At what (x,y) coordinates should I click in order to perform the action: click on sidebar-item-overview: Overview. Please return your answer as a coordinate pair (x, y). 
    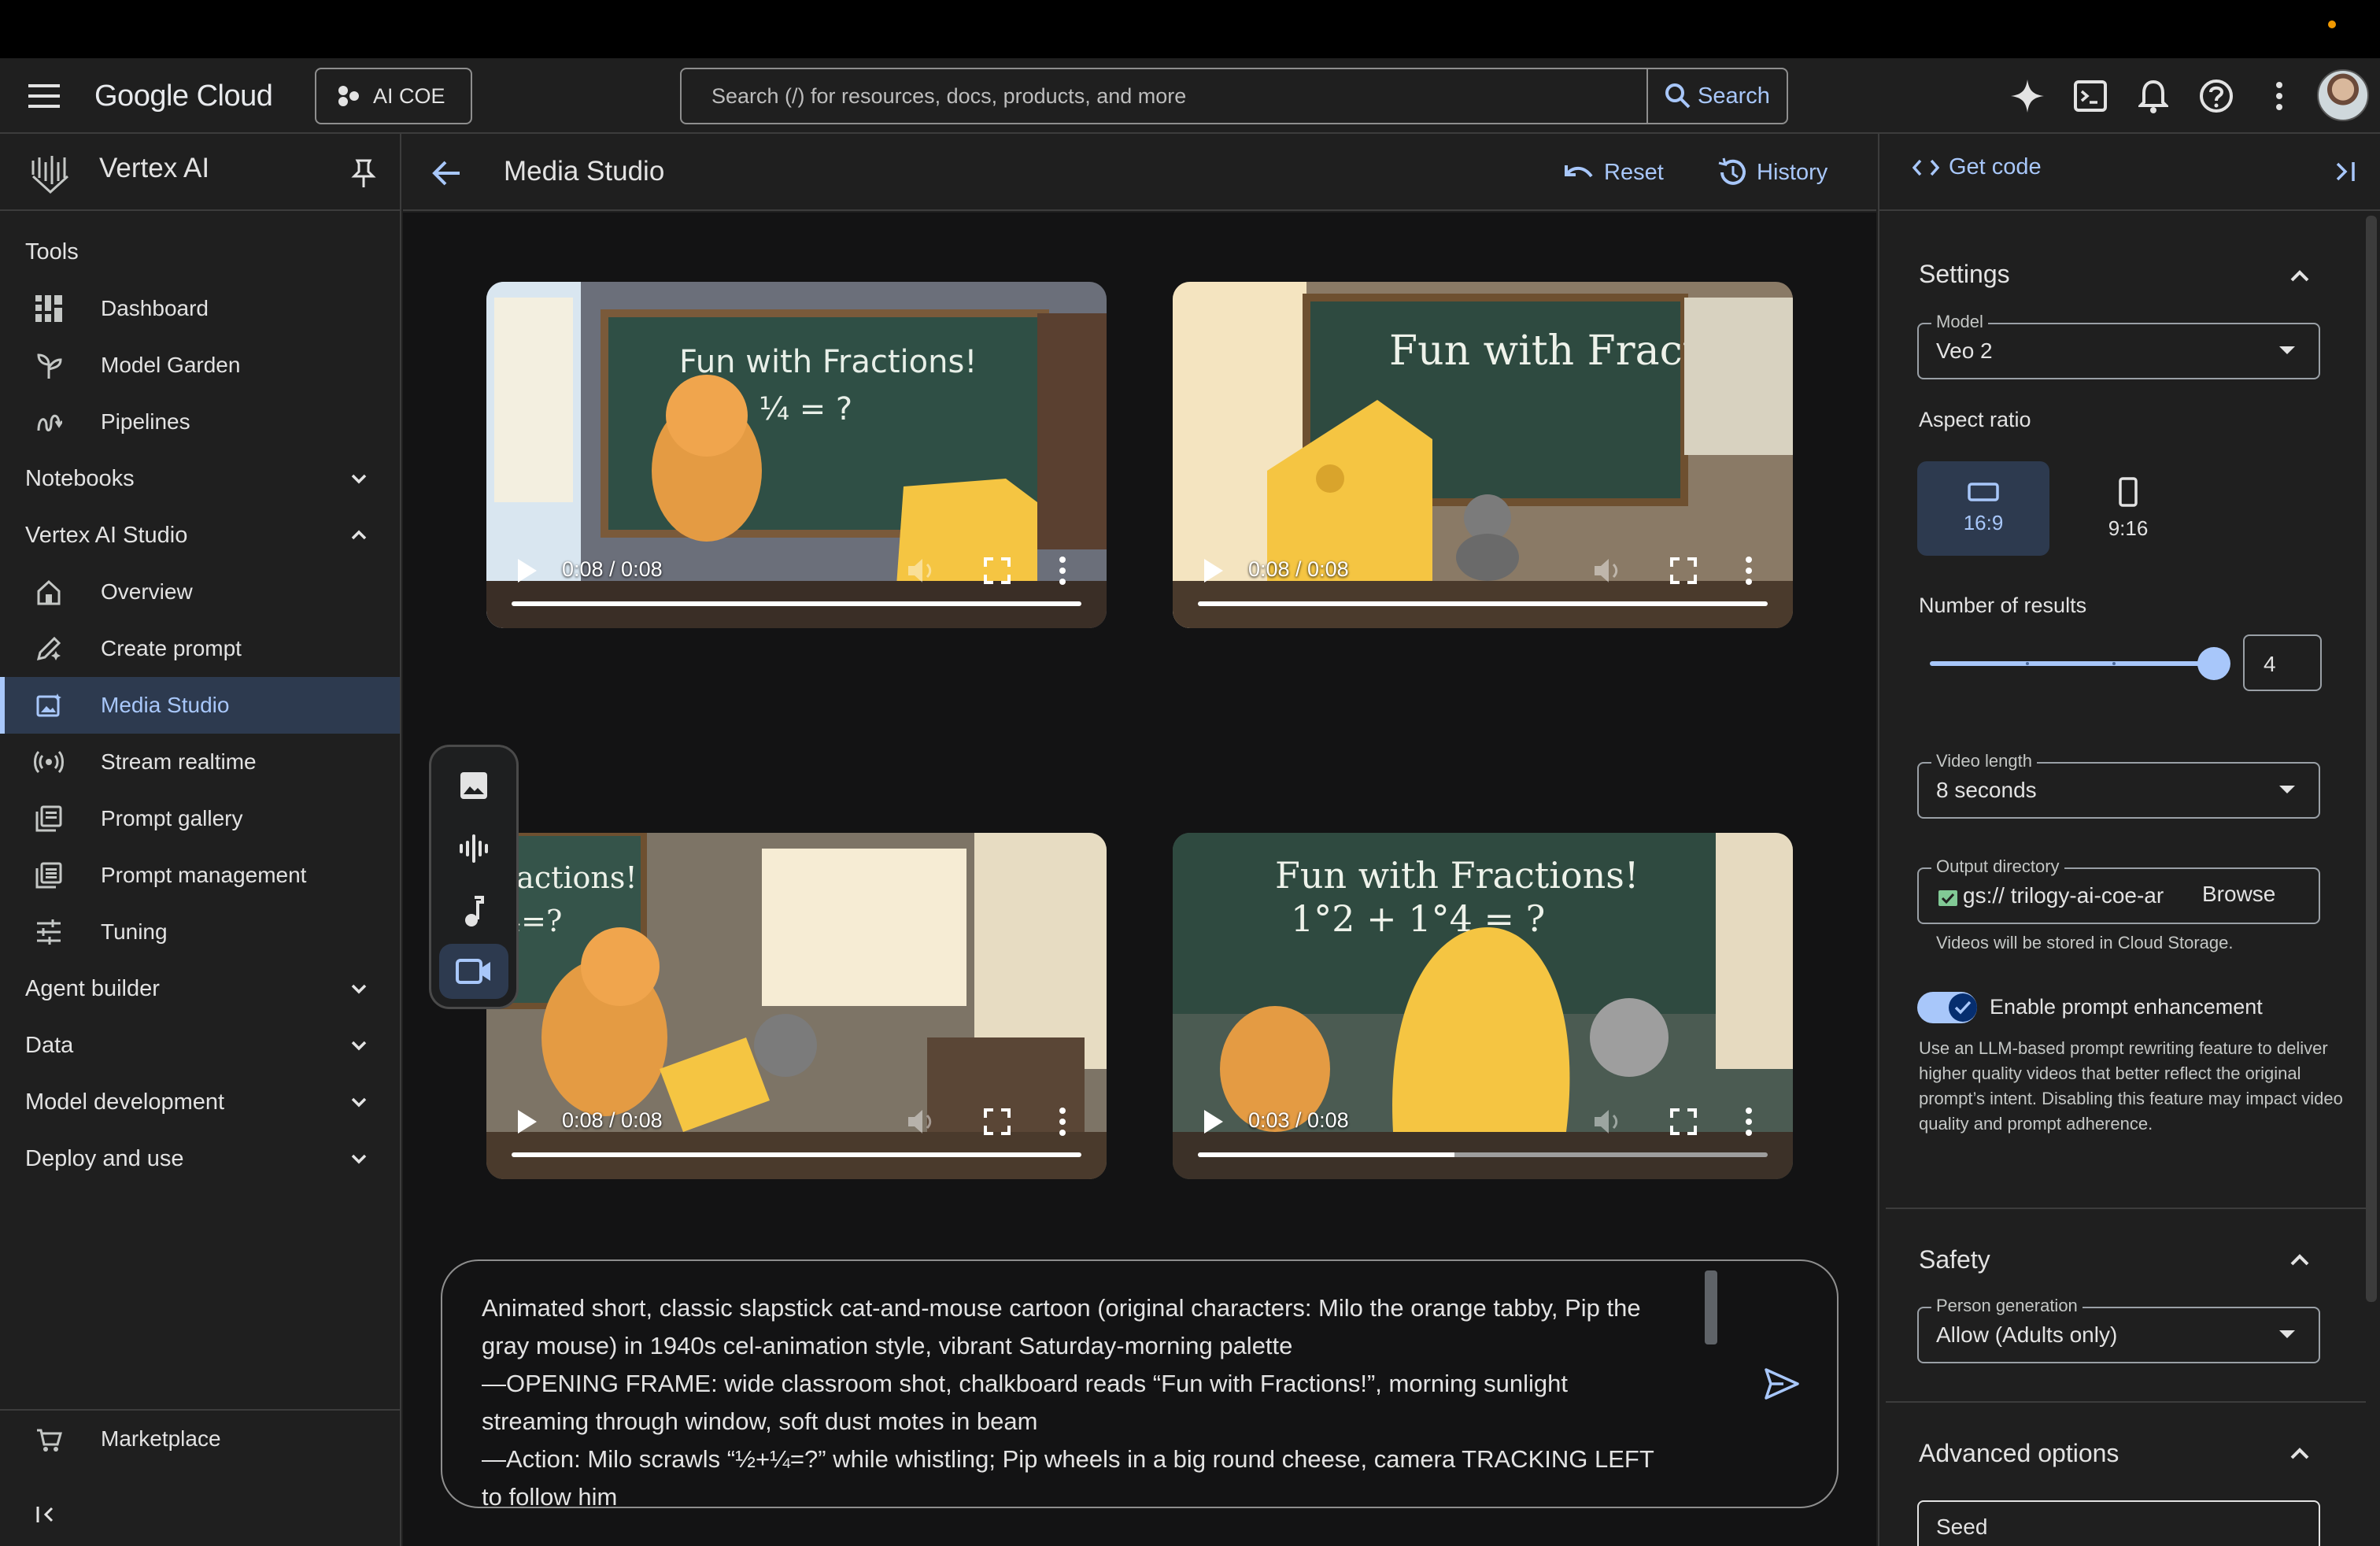
    Looking at the image, I should click on (200, 592).